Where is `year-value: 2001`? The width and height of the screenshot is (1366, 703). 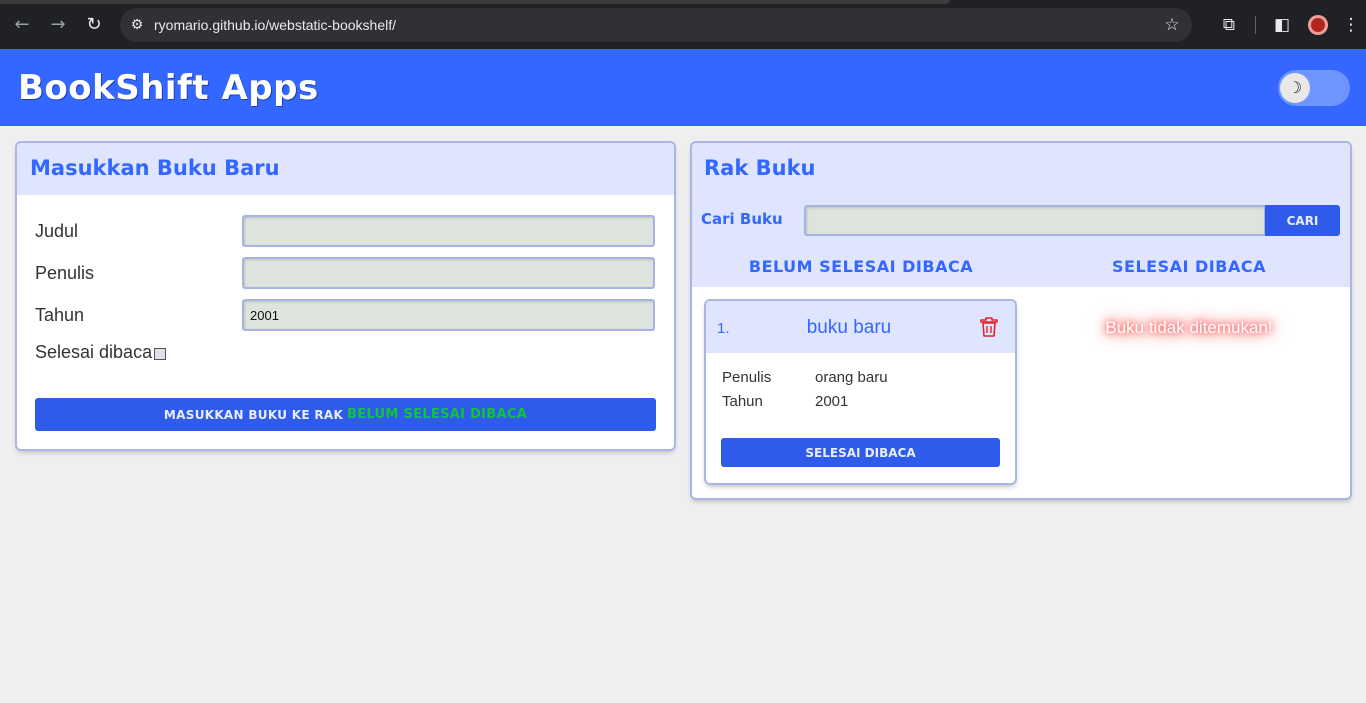 year-value: 2001 is located at coordinates (832, 401).